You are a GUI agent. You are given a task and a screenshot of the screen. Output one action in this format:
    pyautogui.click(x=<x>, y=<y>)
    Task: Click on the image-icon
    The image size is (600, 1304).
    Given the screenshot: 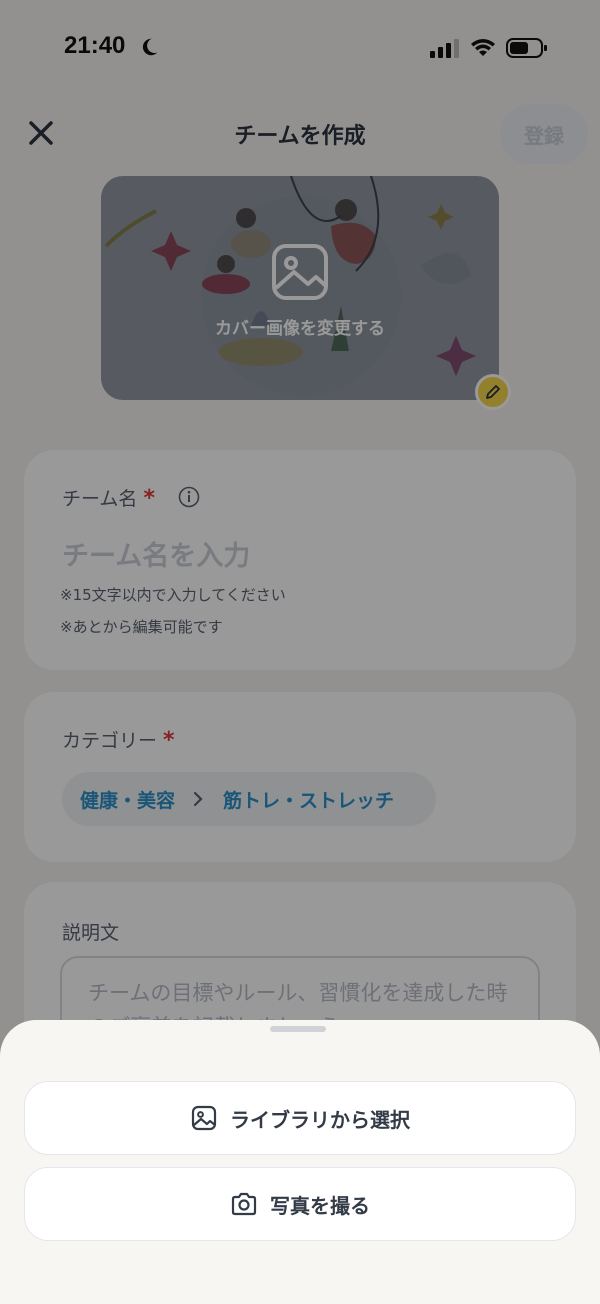 What is the action you would take?
    pyautogui.click(x=204, y=1118)
    